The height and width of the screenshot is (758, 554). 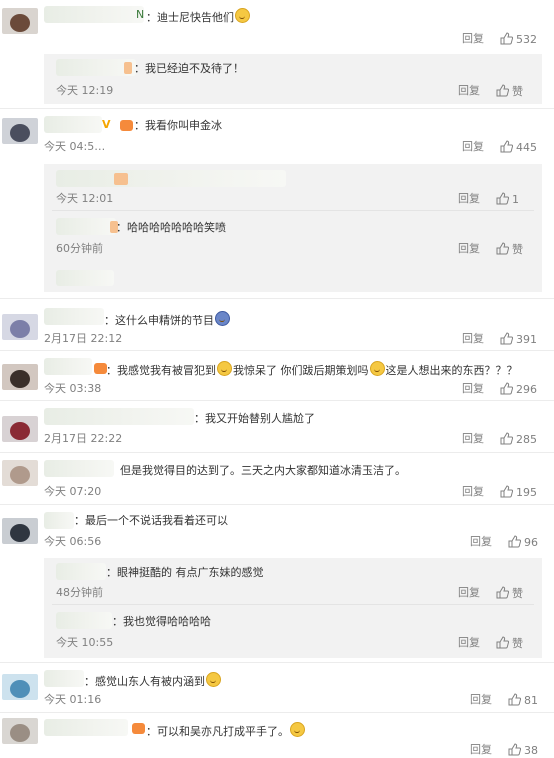 I want to click on comment-text: ：我感觉我有被冒犯到 我惊呆了 你们跋后期策划吗 这是人想出来的东西？？？, so click(x=312, y=369).